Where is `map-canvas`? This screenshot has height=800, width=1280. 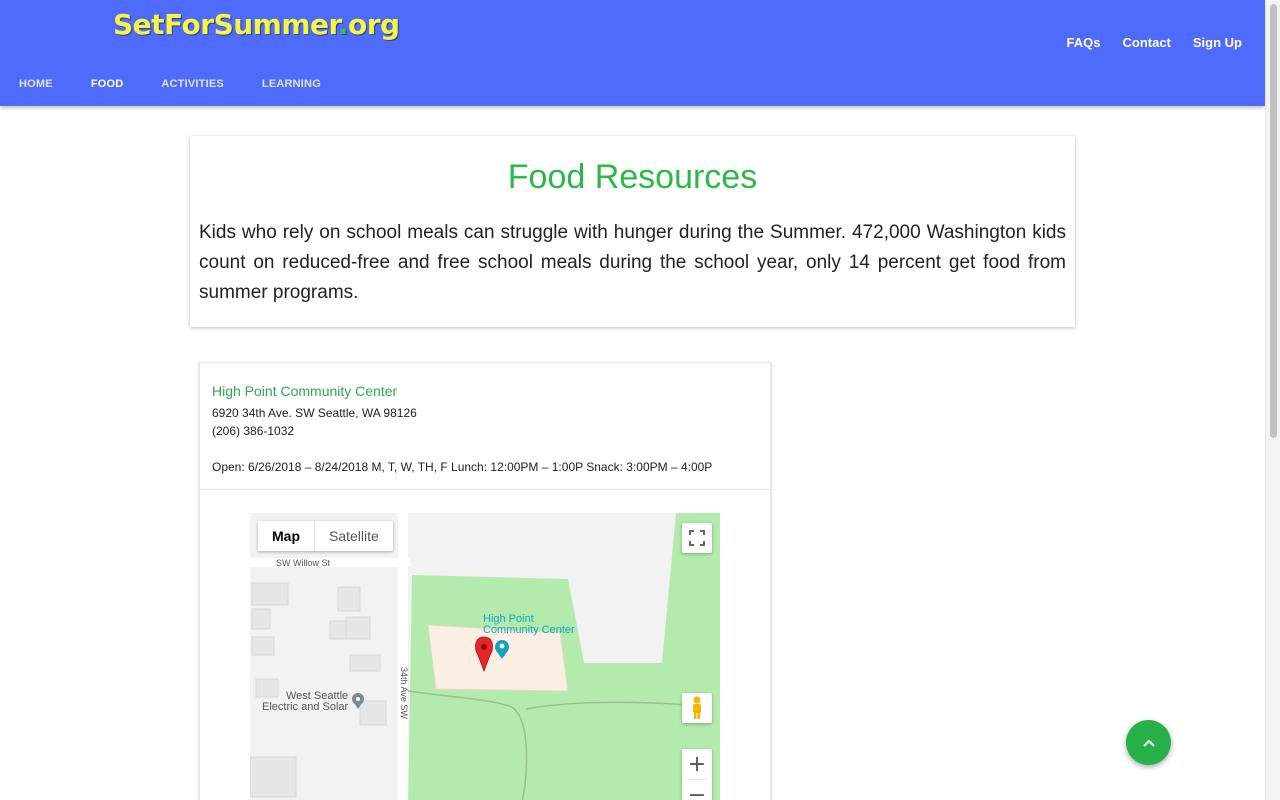
map-canvas is located at coordinates (485, 656).